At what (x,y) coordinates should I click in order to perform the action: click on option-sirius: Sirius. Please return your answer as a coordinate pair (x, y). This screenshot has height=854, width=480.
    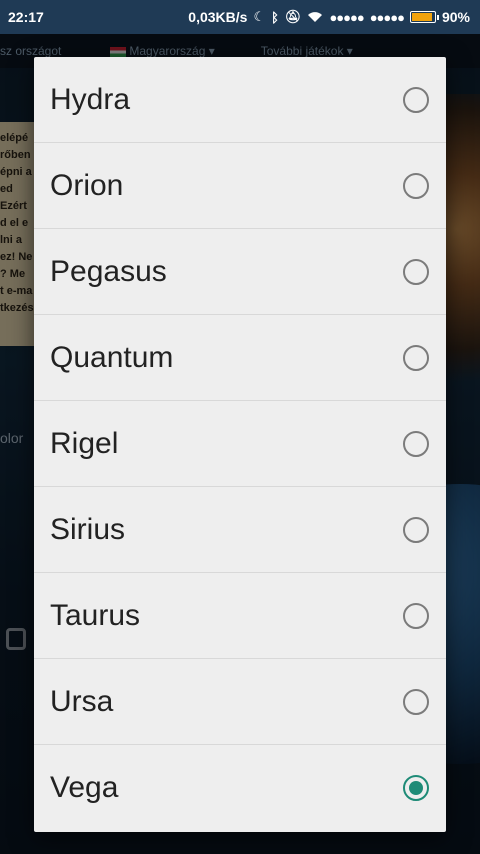
    Looking at the image, I should click on (240, 530).